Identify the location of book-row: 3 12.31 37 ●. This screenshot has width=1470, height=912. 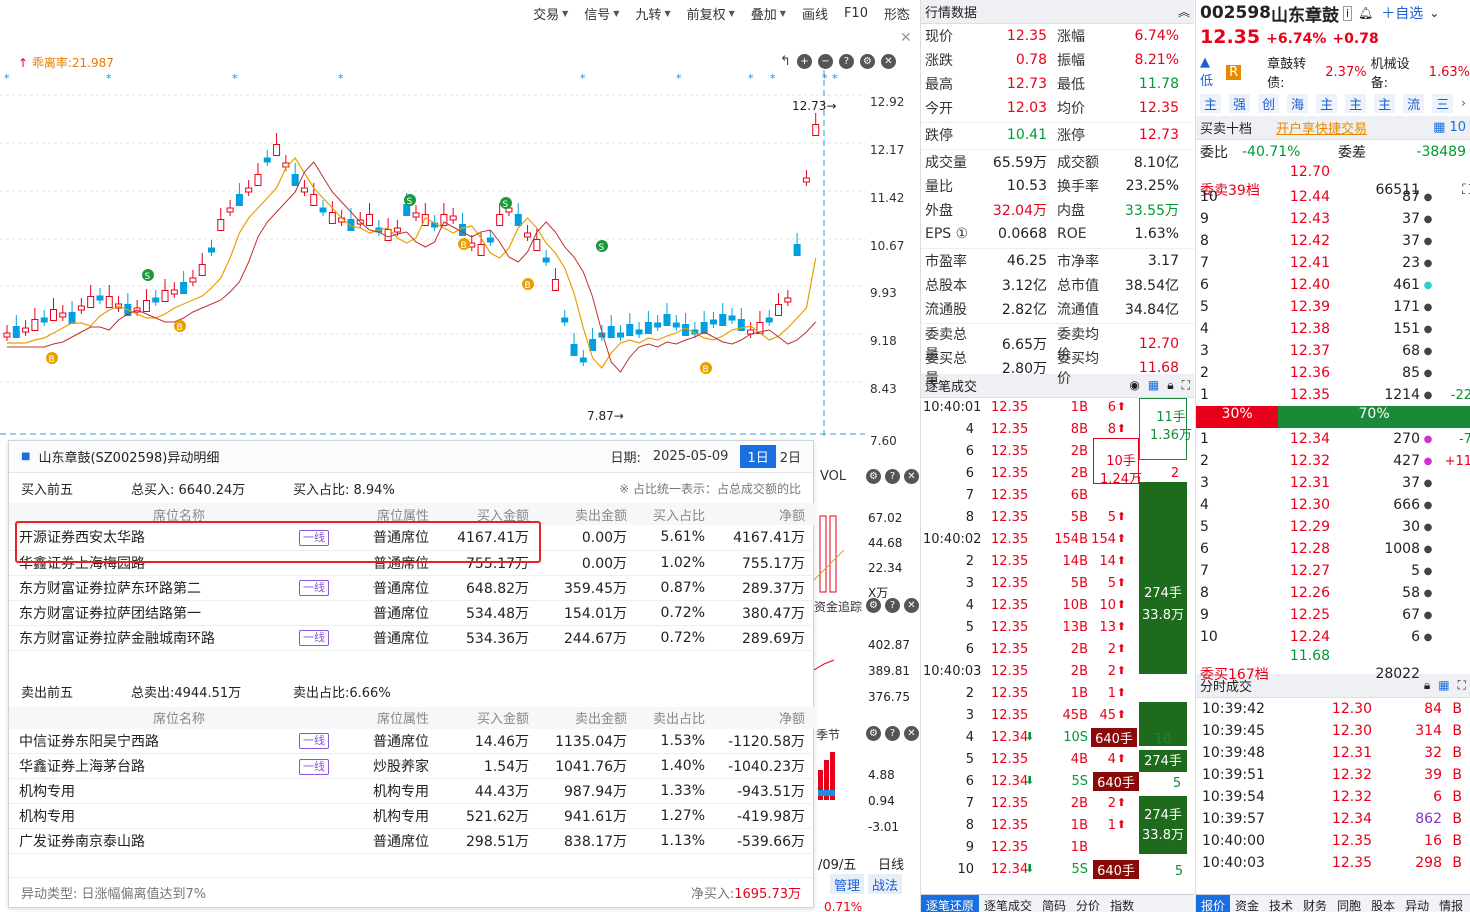
(1333, 483).